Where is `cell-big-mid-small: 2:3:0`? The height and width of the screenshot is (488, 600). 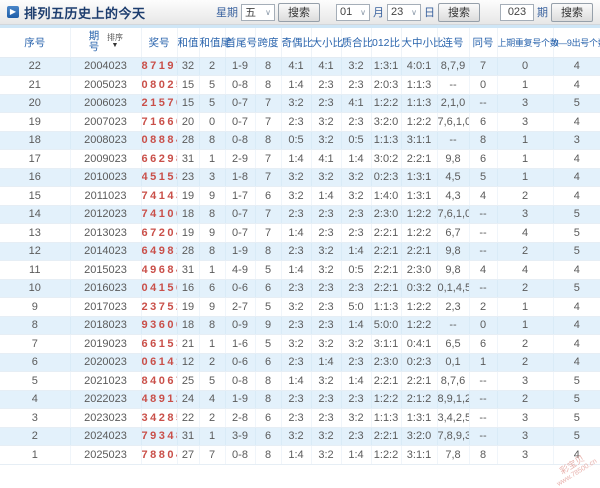 cell-big-mid-small: 2:3:0 is located at coordinates (419, 270).